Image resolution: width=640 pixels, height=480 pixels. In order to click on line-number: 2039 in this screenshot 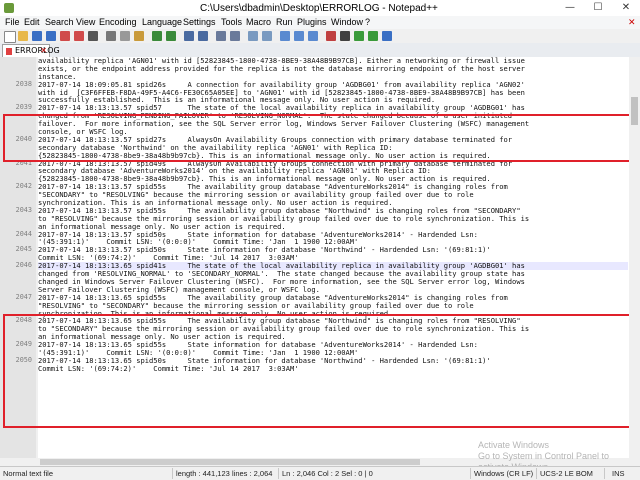, I will do `click(23, 107)`.